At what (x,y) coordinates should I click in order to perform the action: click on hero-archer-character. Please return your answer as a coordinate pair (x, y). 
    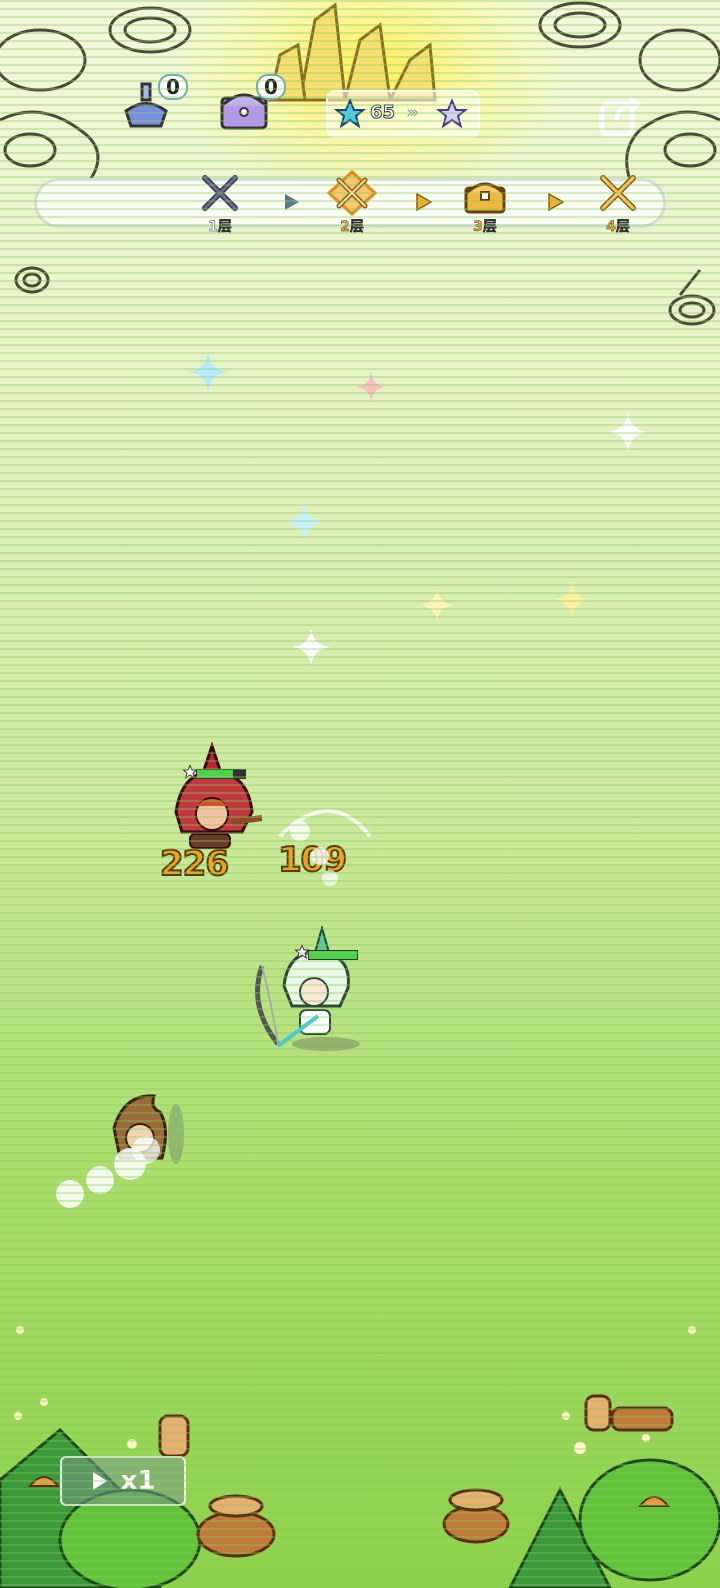
    Looking at the image, I should click on (307, 988).